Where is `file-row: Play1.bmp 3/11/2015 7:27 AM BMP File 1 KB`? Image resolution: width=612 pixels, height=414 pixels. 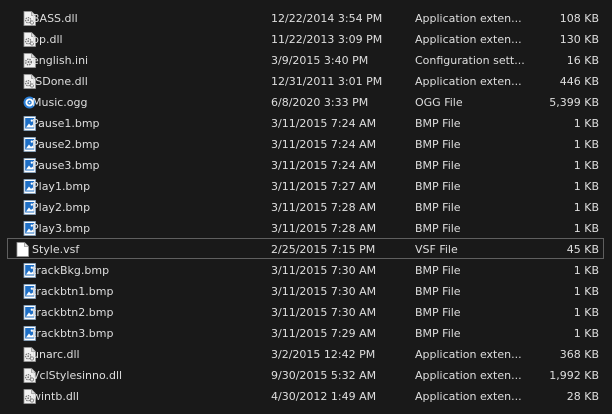
file-row: Play1.bmp 3/11/2015 7:27 AM BMP File 1 KB is located at coordinates (306, 185).